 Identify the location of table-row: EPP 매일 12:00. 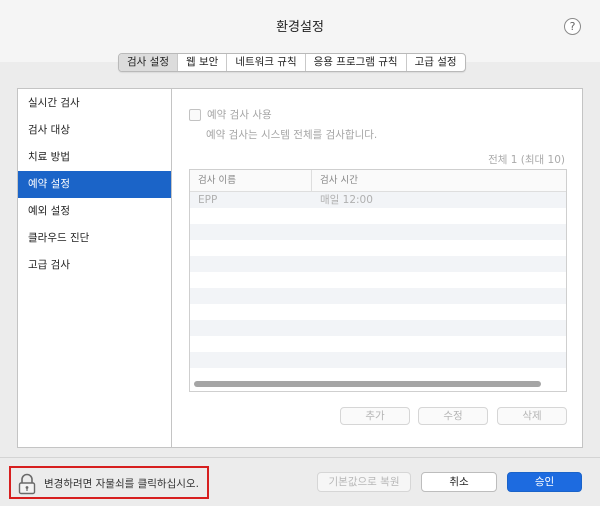
(378, 200).